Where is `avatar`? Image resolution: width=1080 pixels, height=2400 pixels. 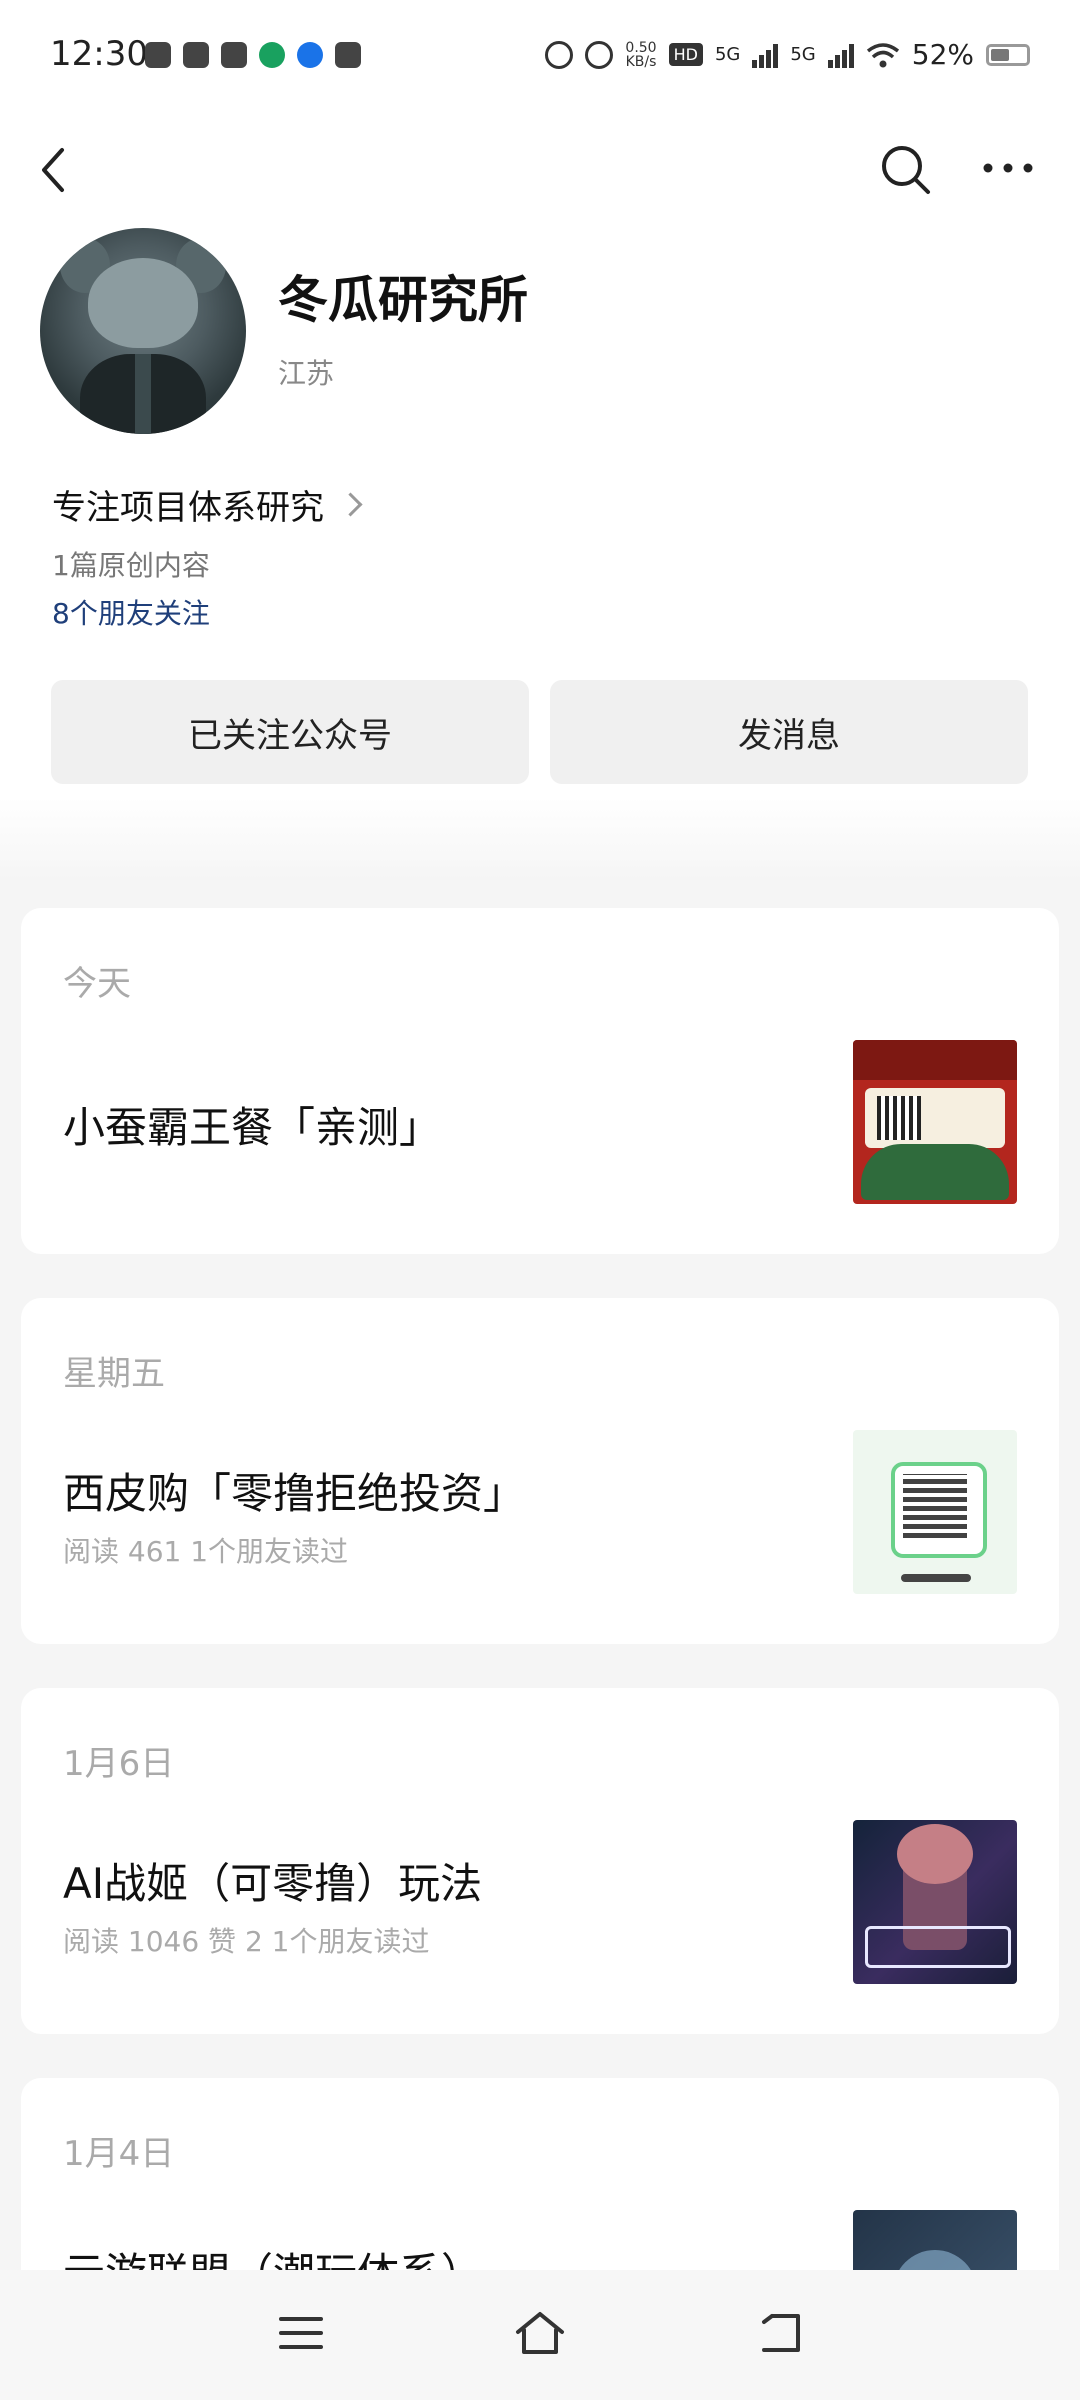
avatar is located at coordinates (143, 331).